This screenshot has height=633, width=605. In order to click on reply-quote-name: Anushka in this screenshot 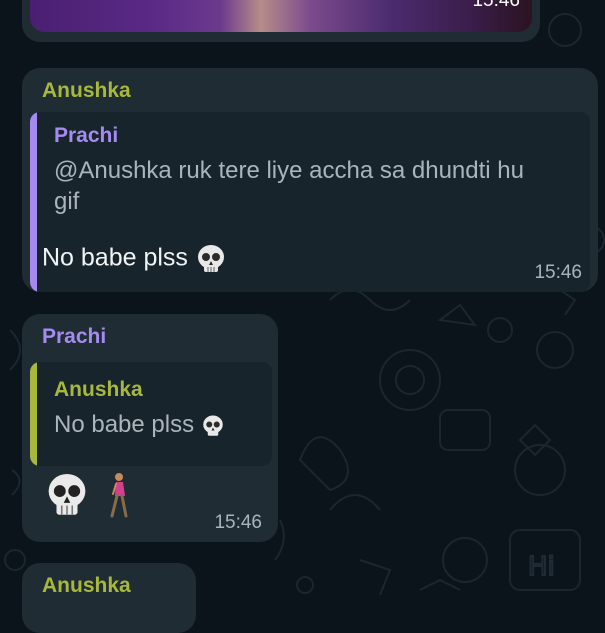, I will do `click(98, 389)`.